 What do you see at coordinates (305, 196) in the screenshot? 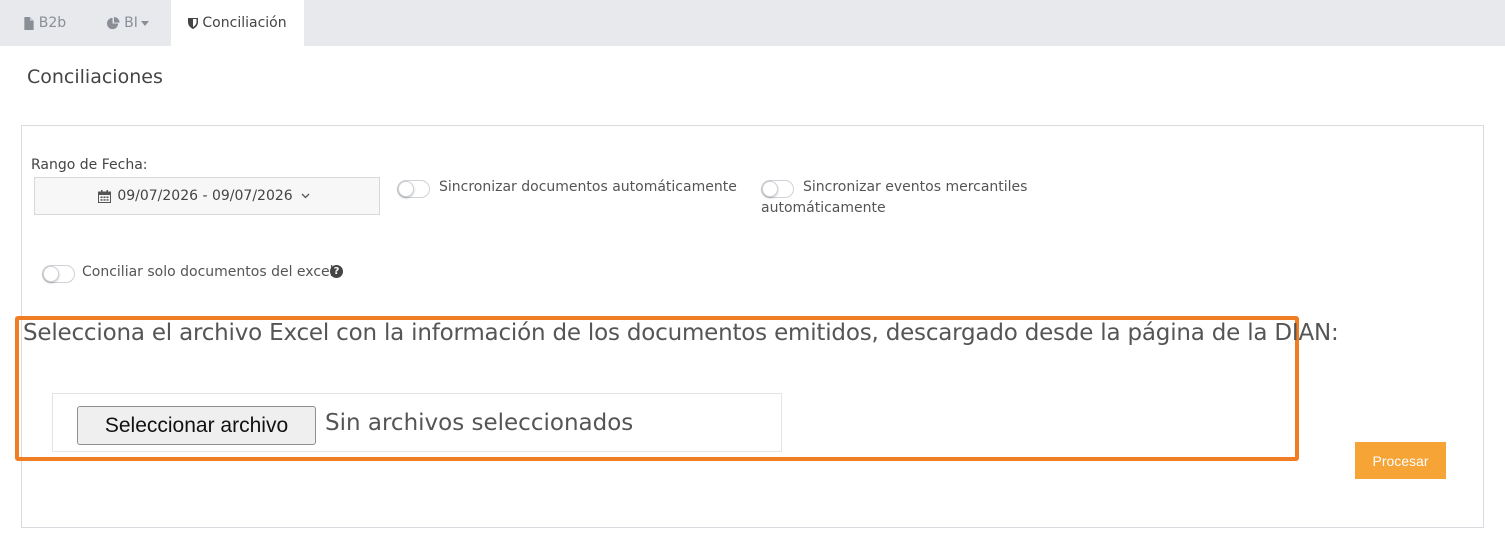
I see `chevron-down-icon` at bounding box center [305, 196].